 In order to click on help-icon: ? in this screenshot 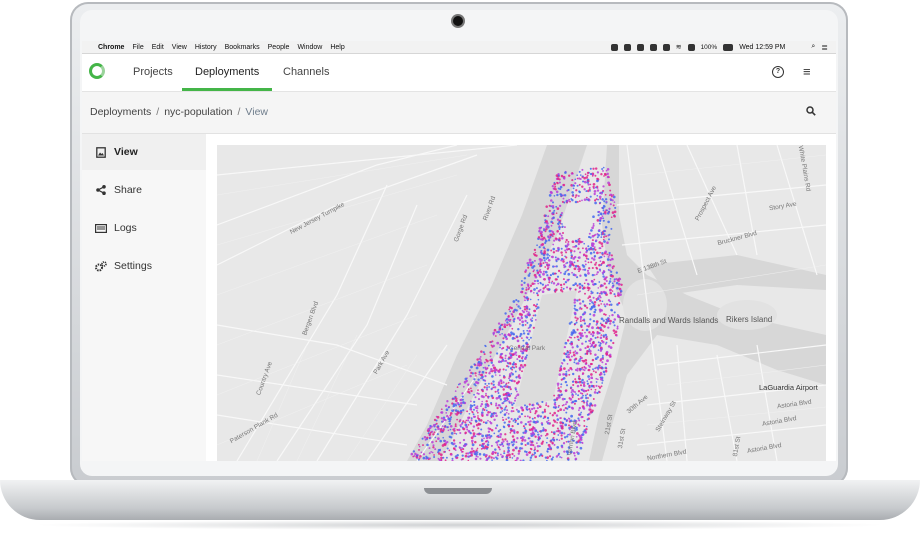, I will do `click(778, 72)`.